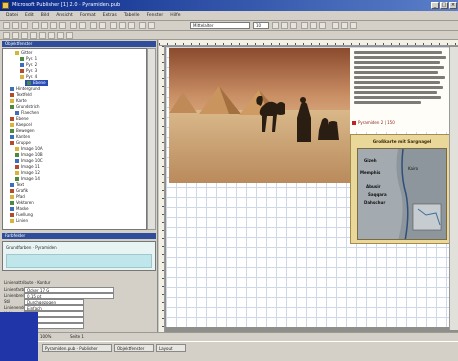 The image size is (458, 361). I want to click on save-icon, so click(24, 25).